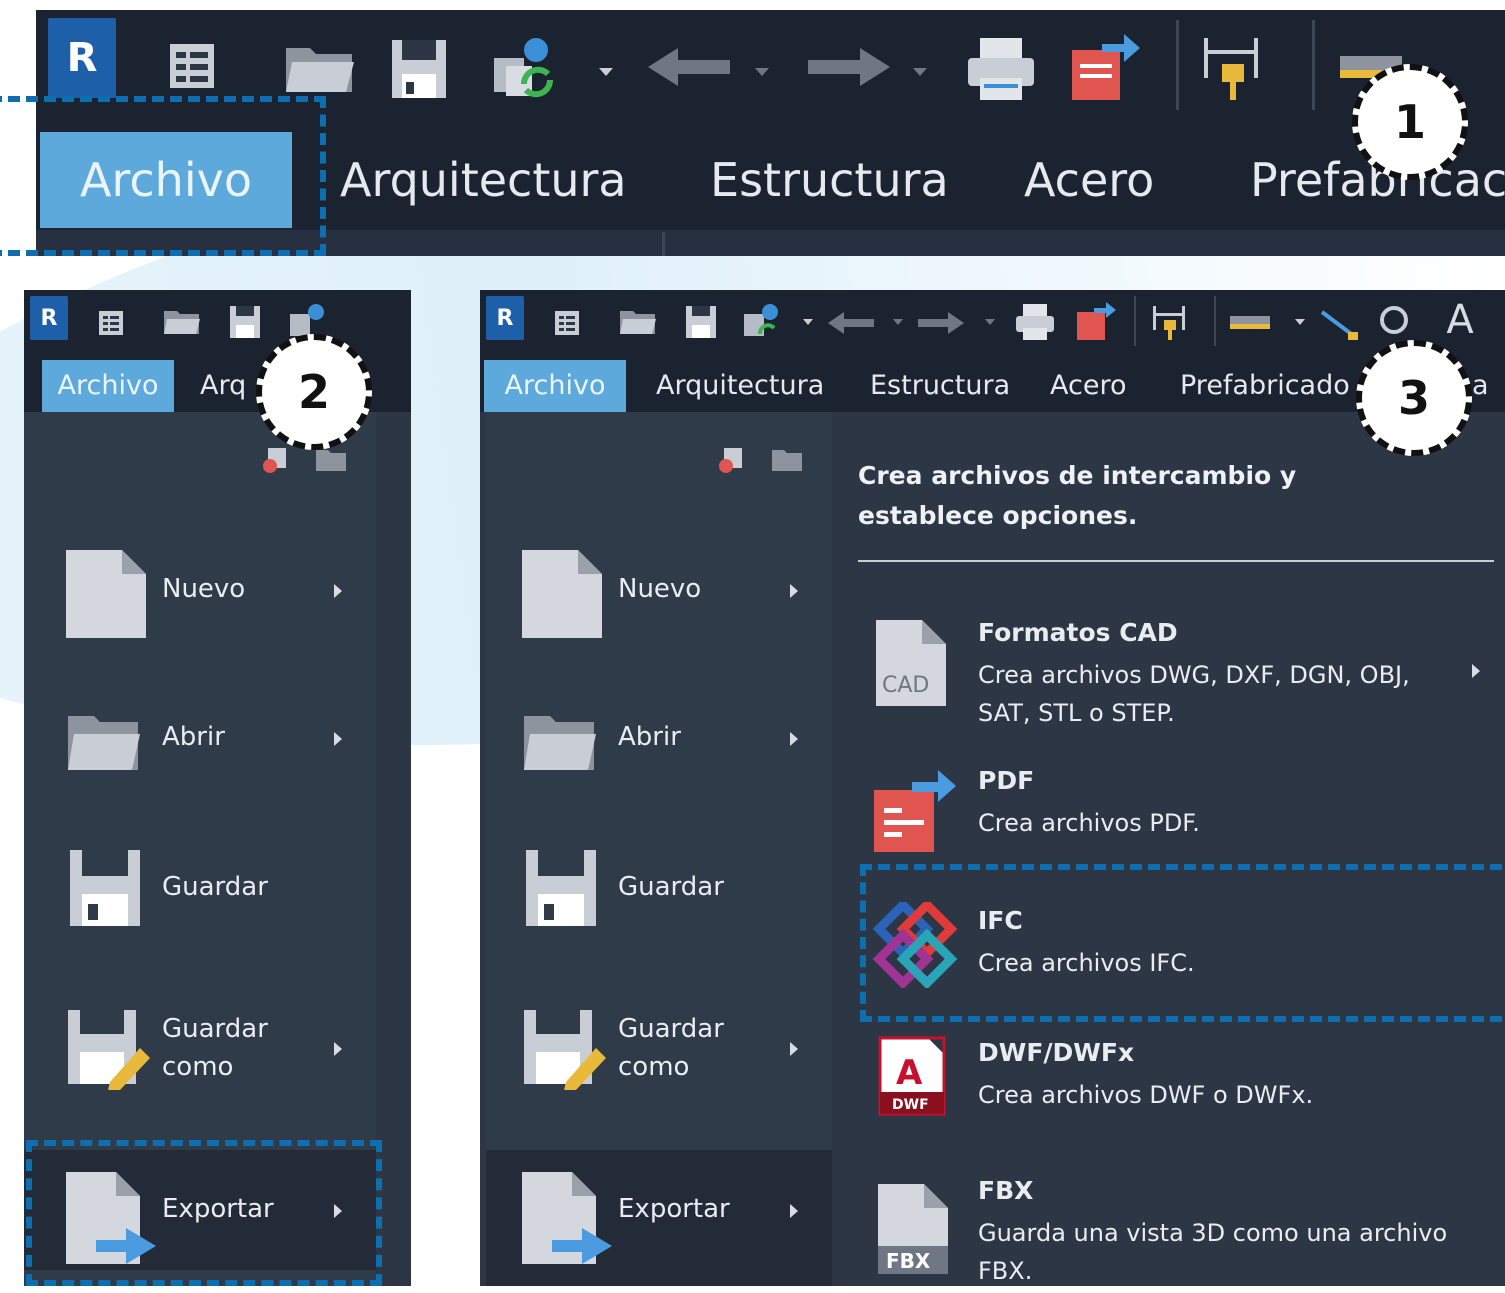  What do you see at coordinates (314, 392) in the screenshot?
I see `callout-2: 2` at bounding box center [314, 392].